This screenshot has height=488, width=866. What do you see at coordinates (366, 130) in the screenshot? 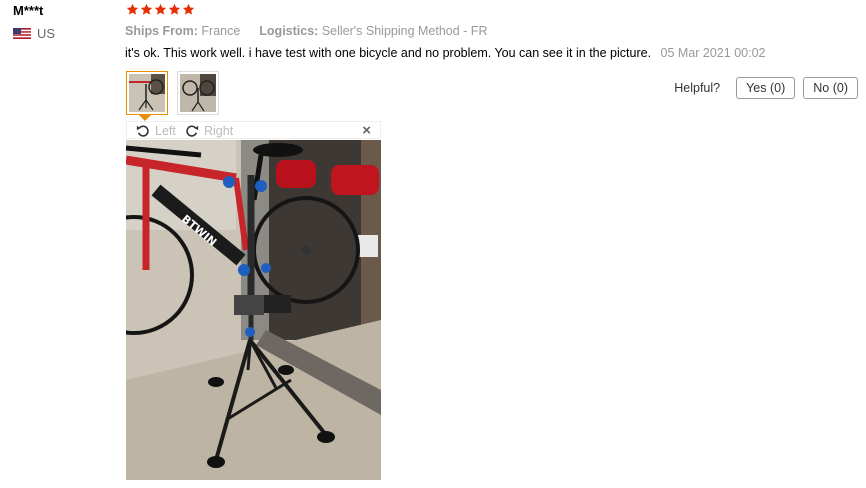
I see `close-viewer-button: ×` at bounding box center [366, 130].